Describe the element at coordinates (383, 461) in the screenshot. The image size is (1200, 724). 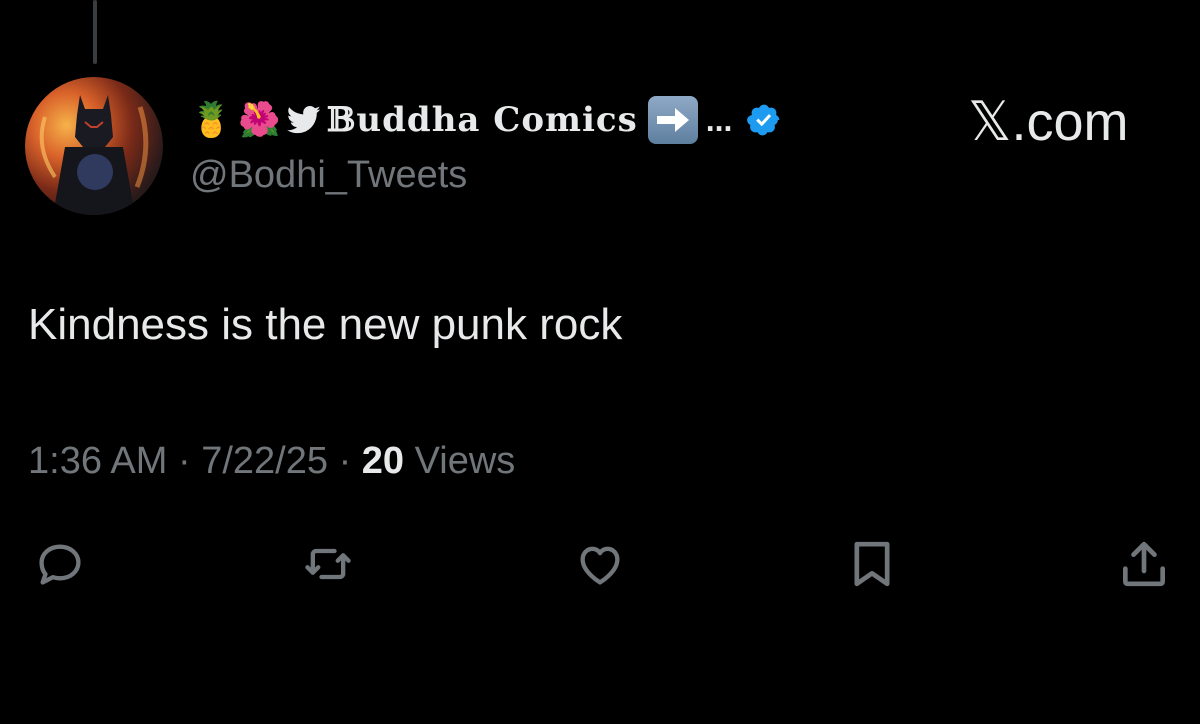
I see `views-count: 20` at that location.